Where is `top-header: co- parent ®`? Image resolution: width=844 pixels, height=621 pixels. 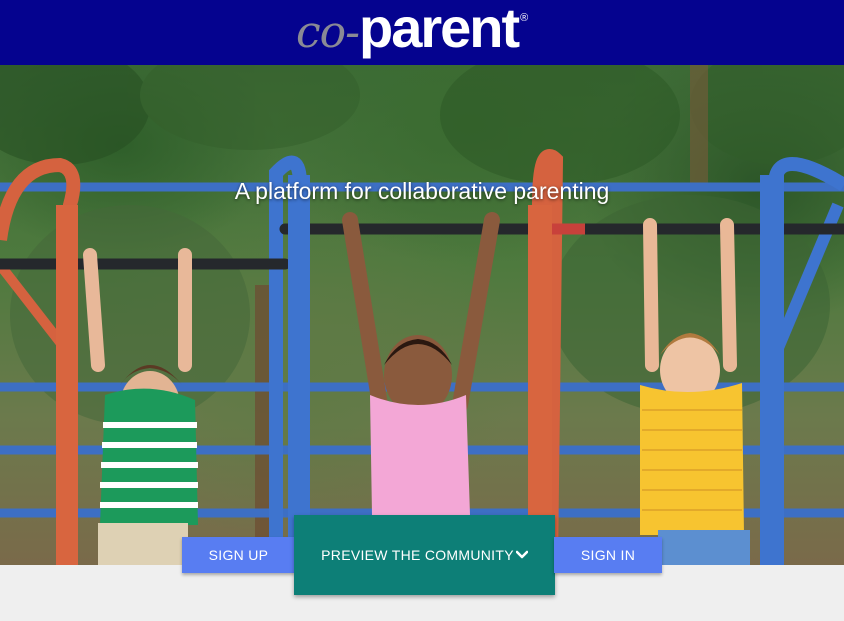
top-header: co- parent ® is located at coordinates (422, 32).